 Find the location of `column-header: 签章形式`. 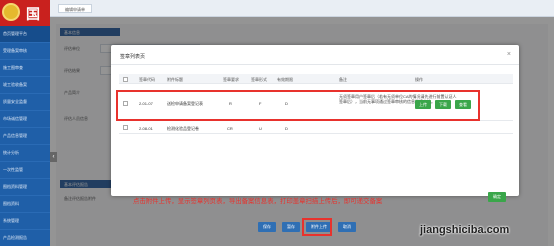

column-header: 签章形式 is located at coordinates (259, 79).